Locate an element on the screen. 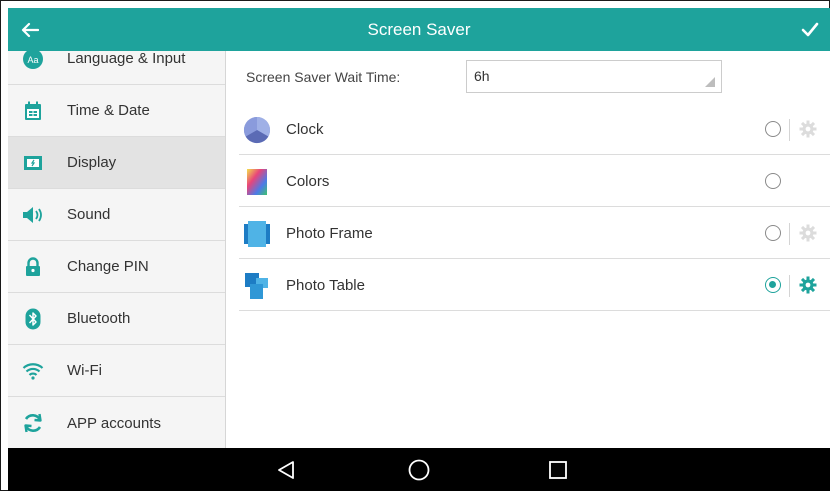 Image resolution: width=830 pixels, height=491 pixels. page-title: Screen Saver is located at coordinates (419, 29).